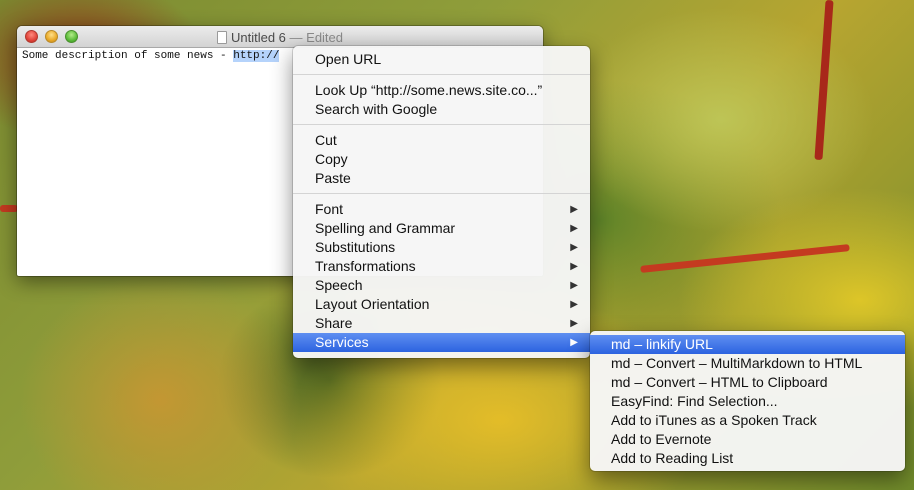 Image resolution: width=914 pixels, height=490 pixels. What do you see at coordinates (441, 209) in the screenshot?
I see `menu-item-font: Font ▶` at bounding box center [441, 209].